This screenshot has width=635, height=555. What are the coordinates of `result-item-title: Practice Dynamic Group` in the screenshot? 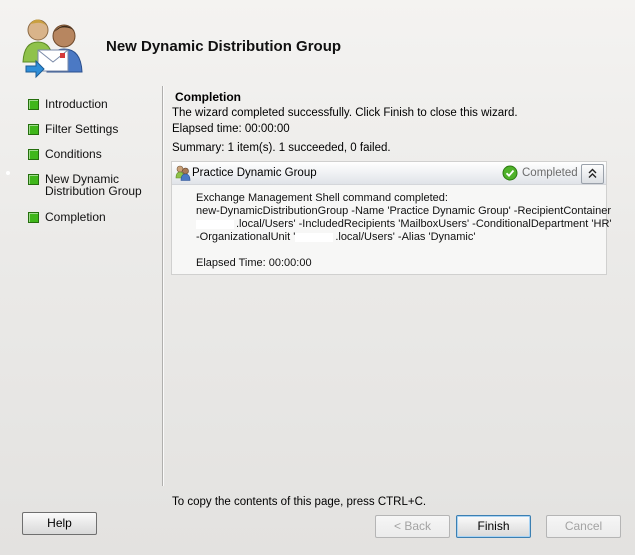 It's located at (254, 173).